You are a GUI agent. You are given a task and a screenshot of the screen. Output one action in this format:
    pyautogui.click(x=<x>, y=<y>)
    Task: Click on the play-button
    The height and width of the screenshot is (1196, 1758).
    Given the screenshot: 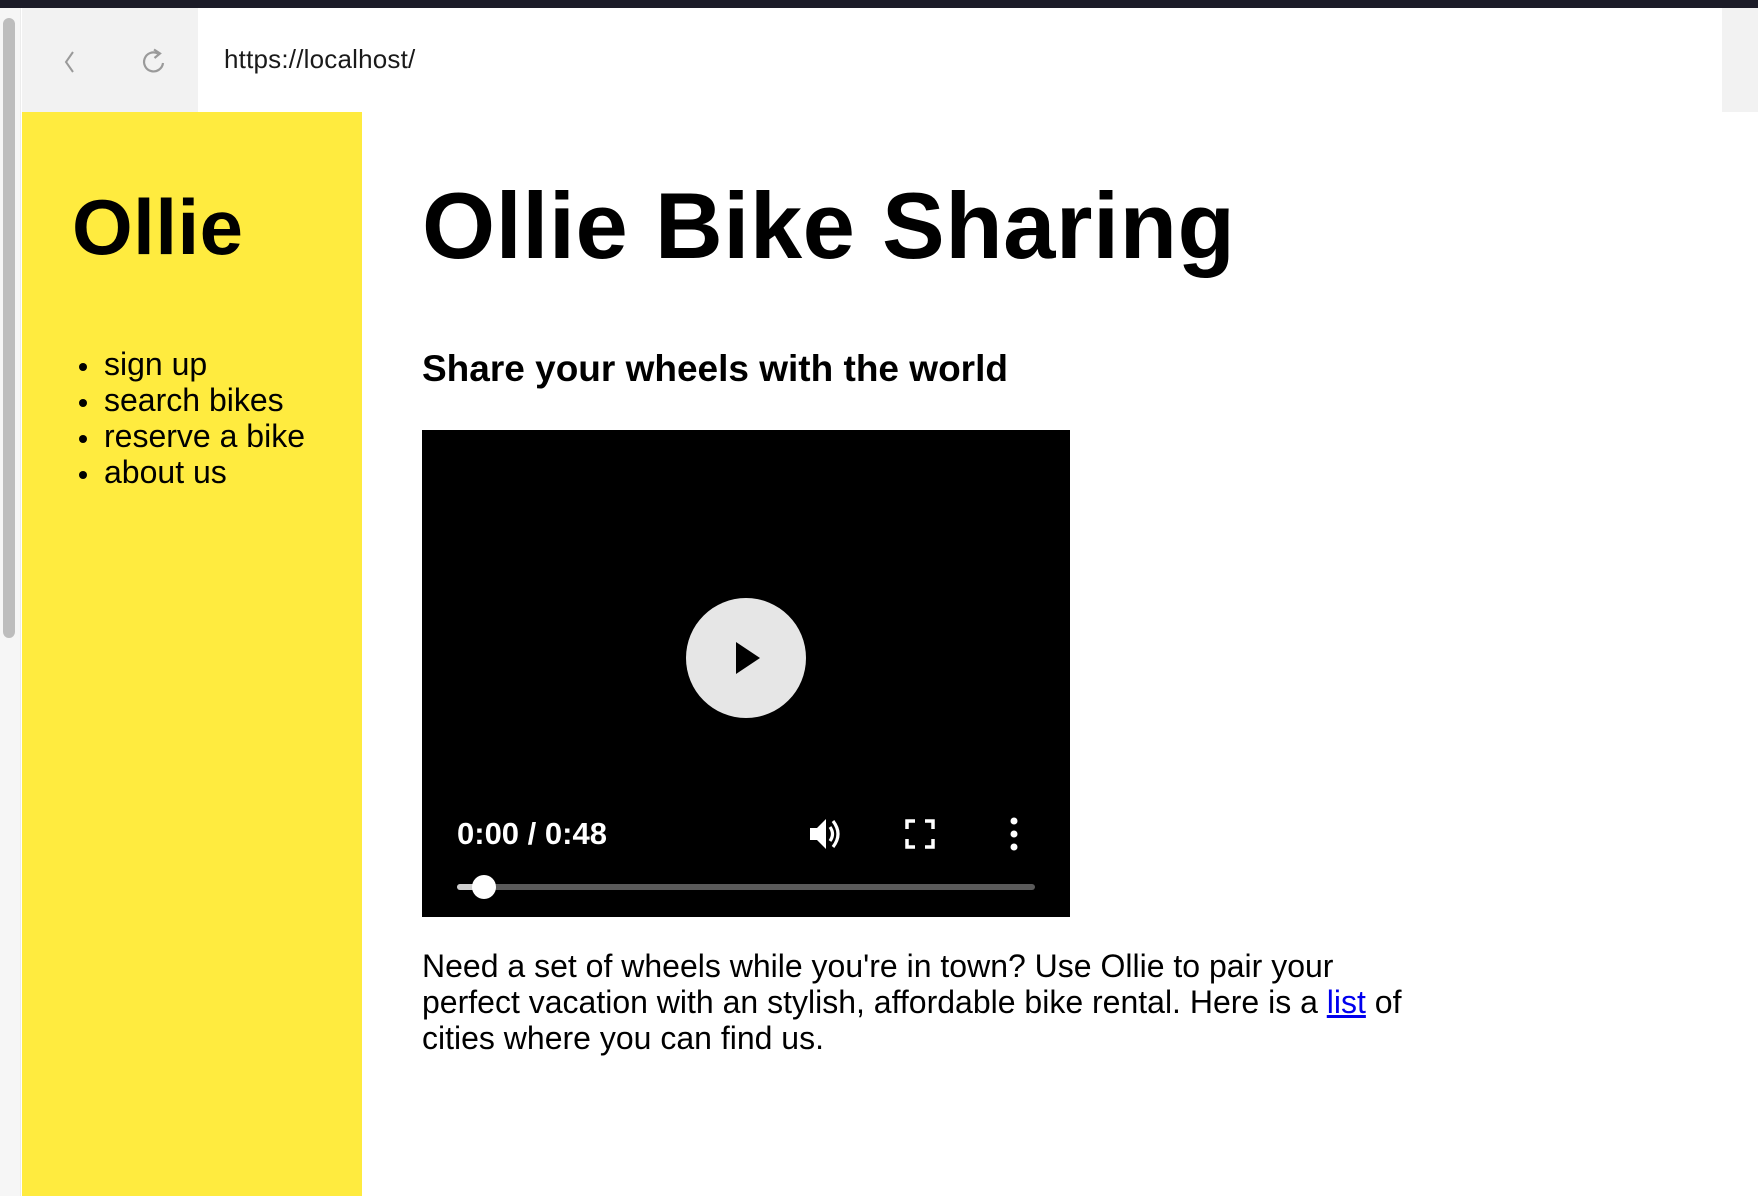 What is the action you would take?
    pyautogui.click(x=746, y=658)
    